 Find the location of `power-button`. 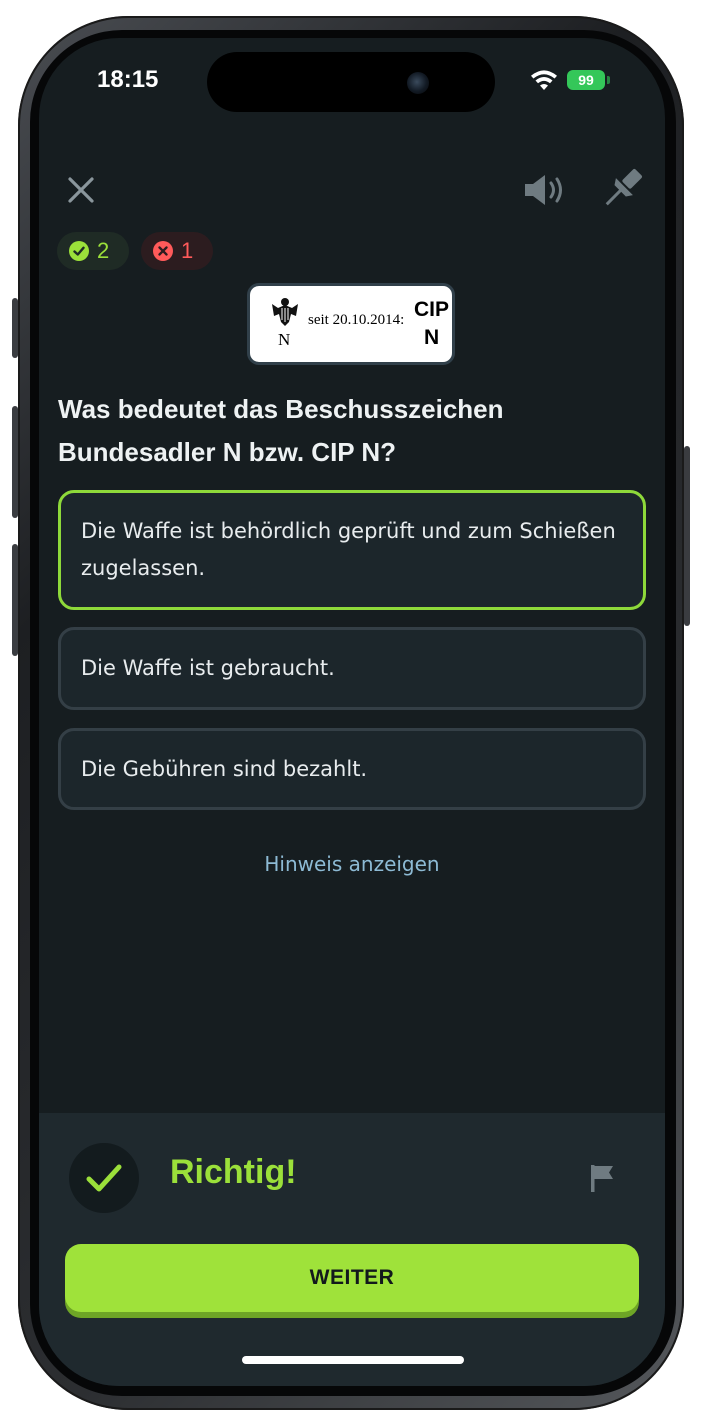

power-button is located at coordinates (687, 536).